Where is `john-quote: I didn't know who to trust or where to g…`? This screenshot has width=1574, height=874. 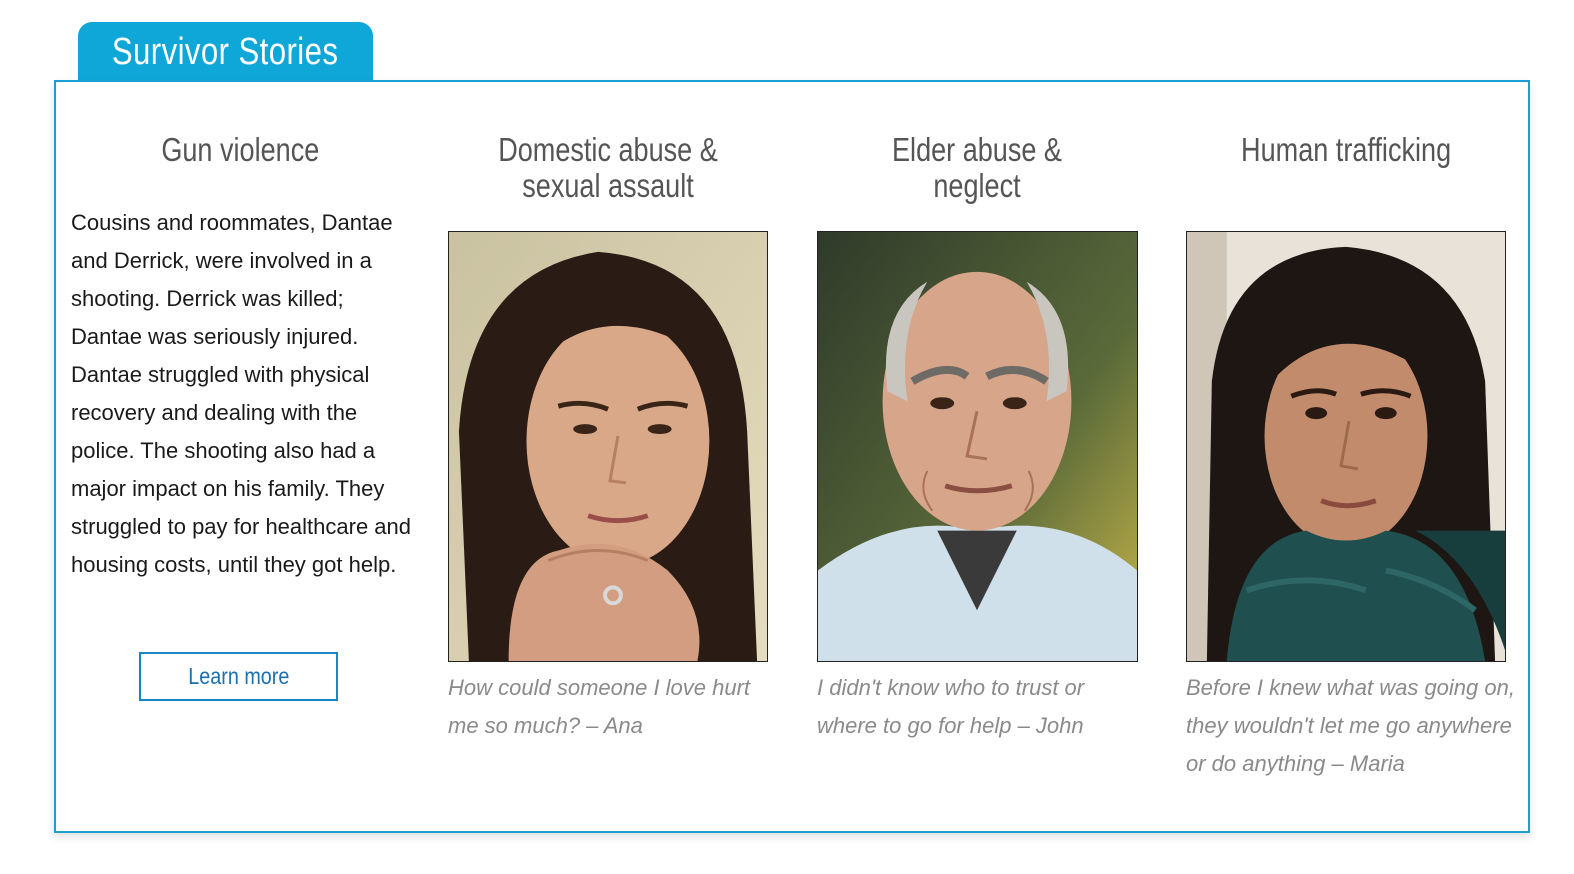 john-quote: I didn't know who to trust or where to g… is located at coordinates (951, 706).